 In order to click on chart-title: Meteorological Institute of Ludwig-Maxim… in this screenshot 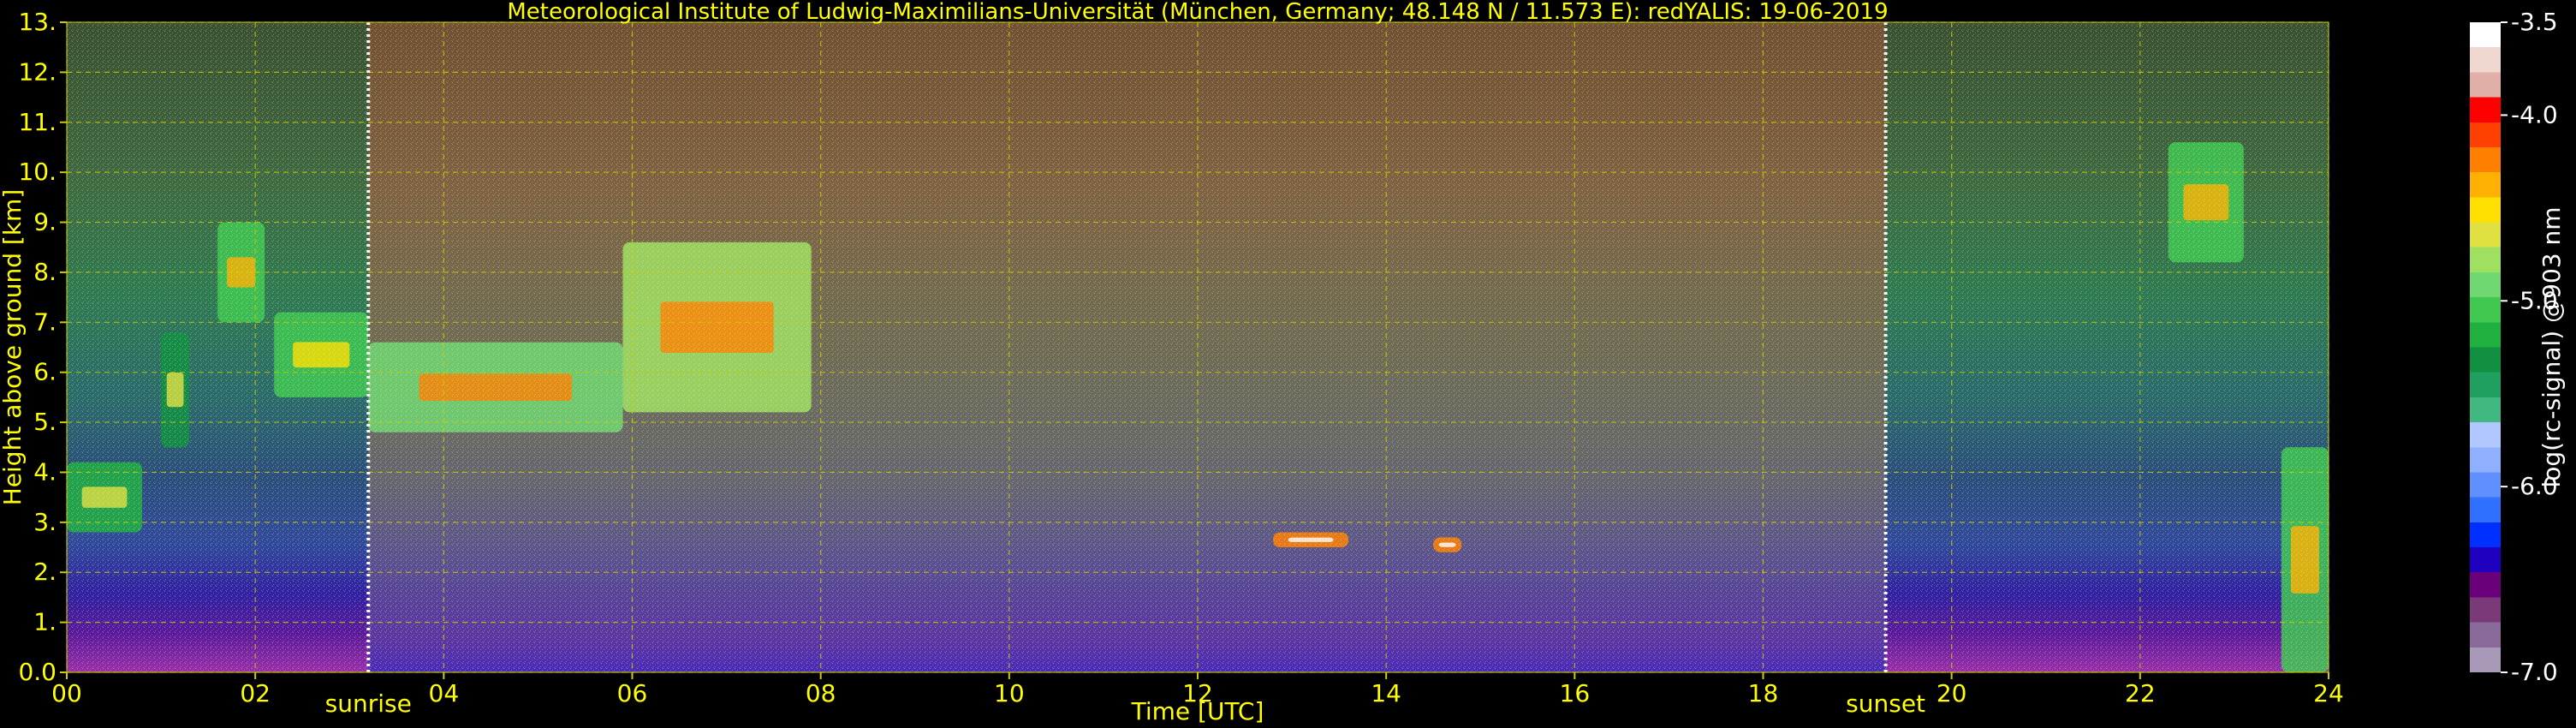, I will do `click(1197, 12)`.